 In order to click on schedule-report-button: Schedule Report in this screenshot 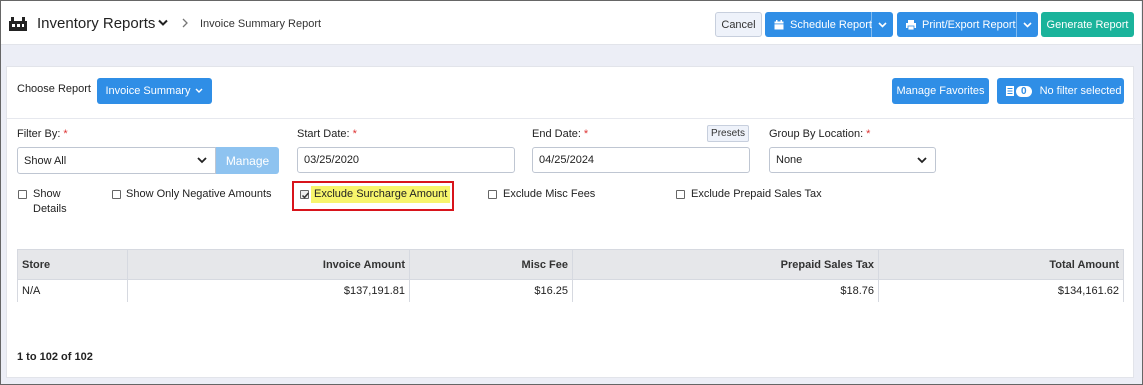, I will do `click(829, 24)`.